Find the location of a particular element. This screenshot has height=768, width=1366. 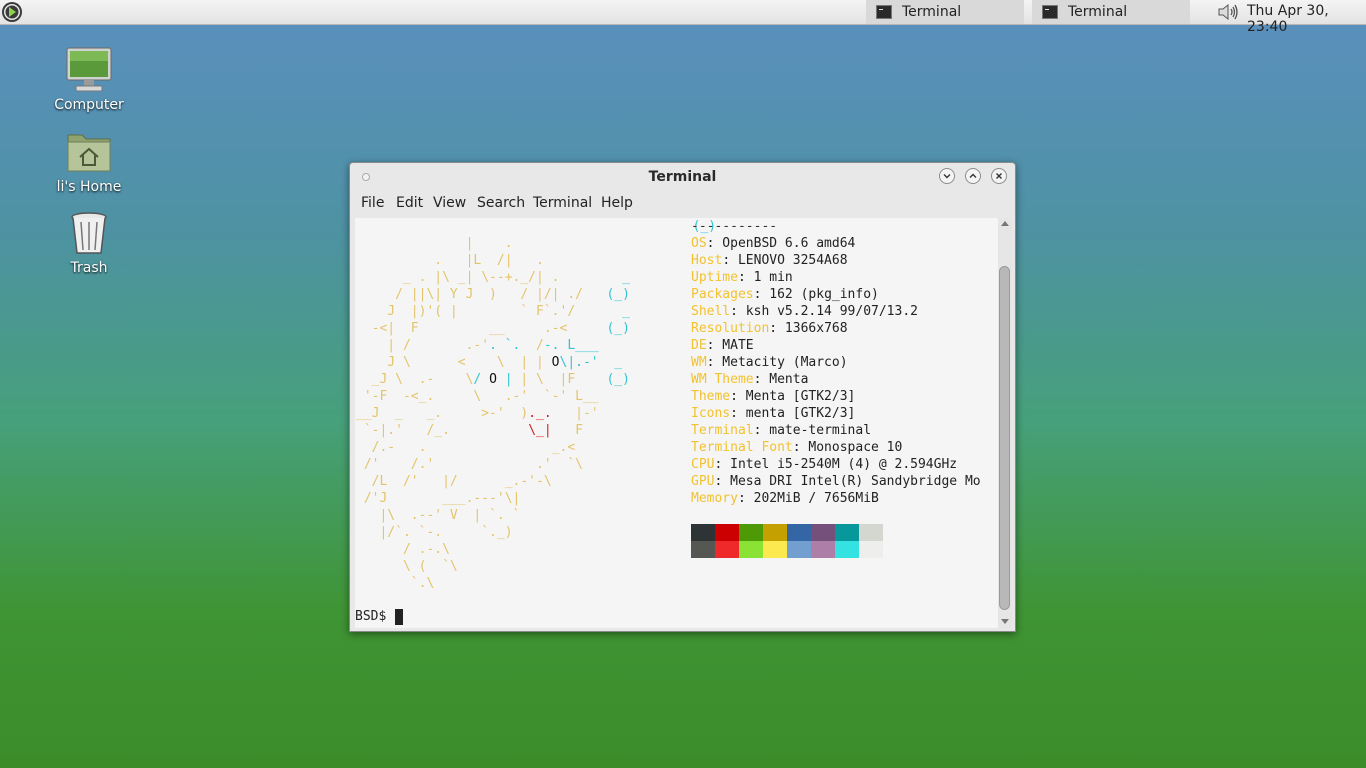

info-key: Memory is located at coordinates (714, 498).